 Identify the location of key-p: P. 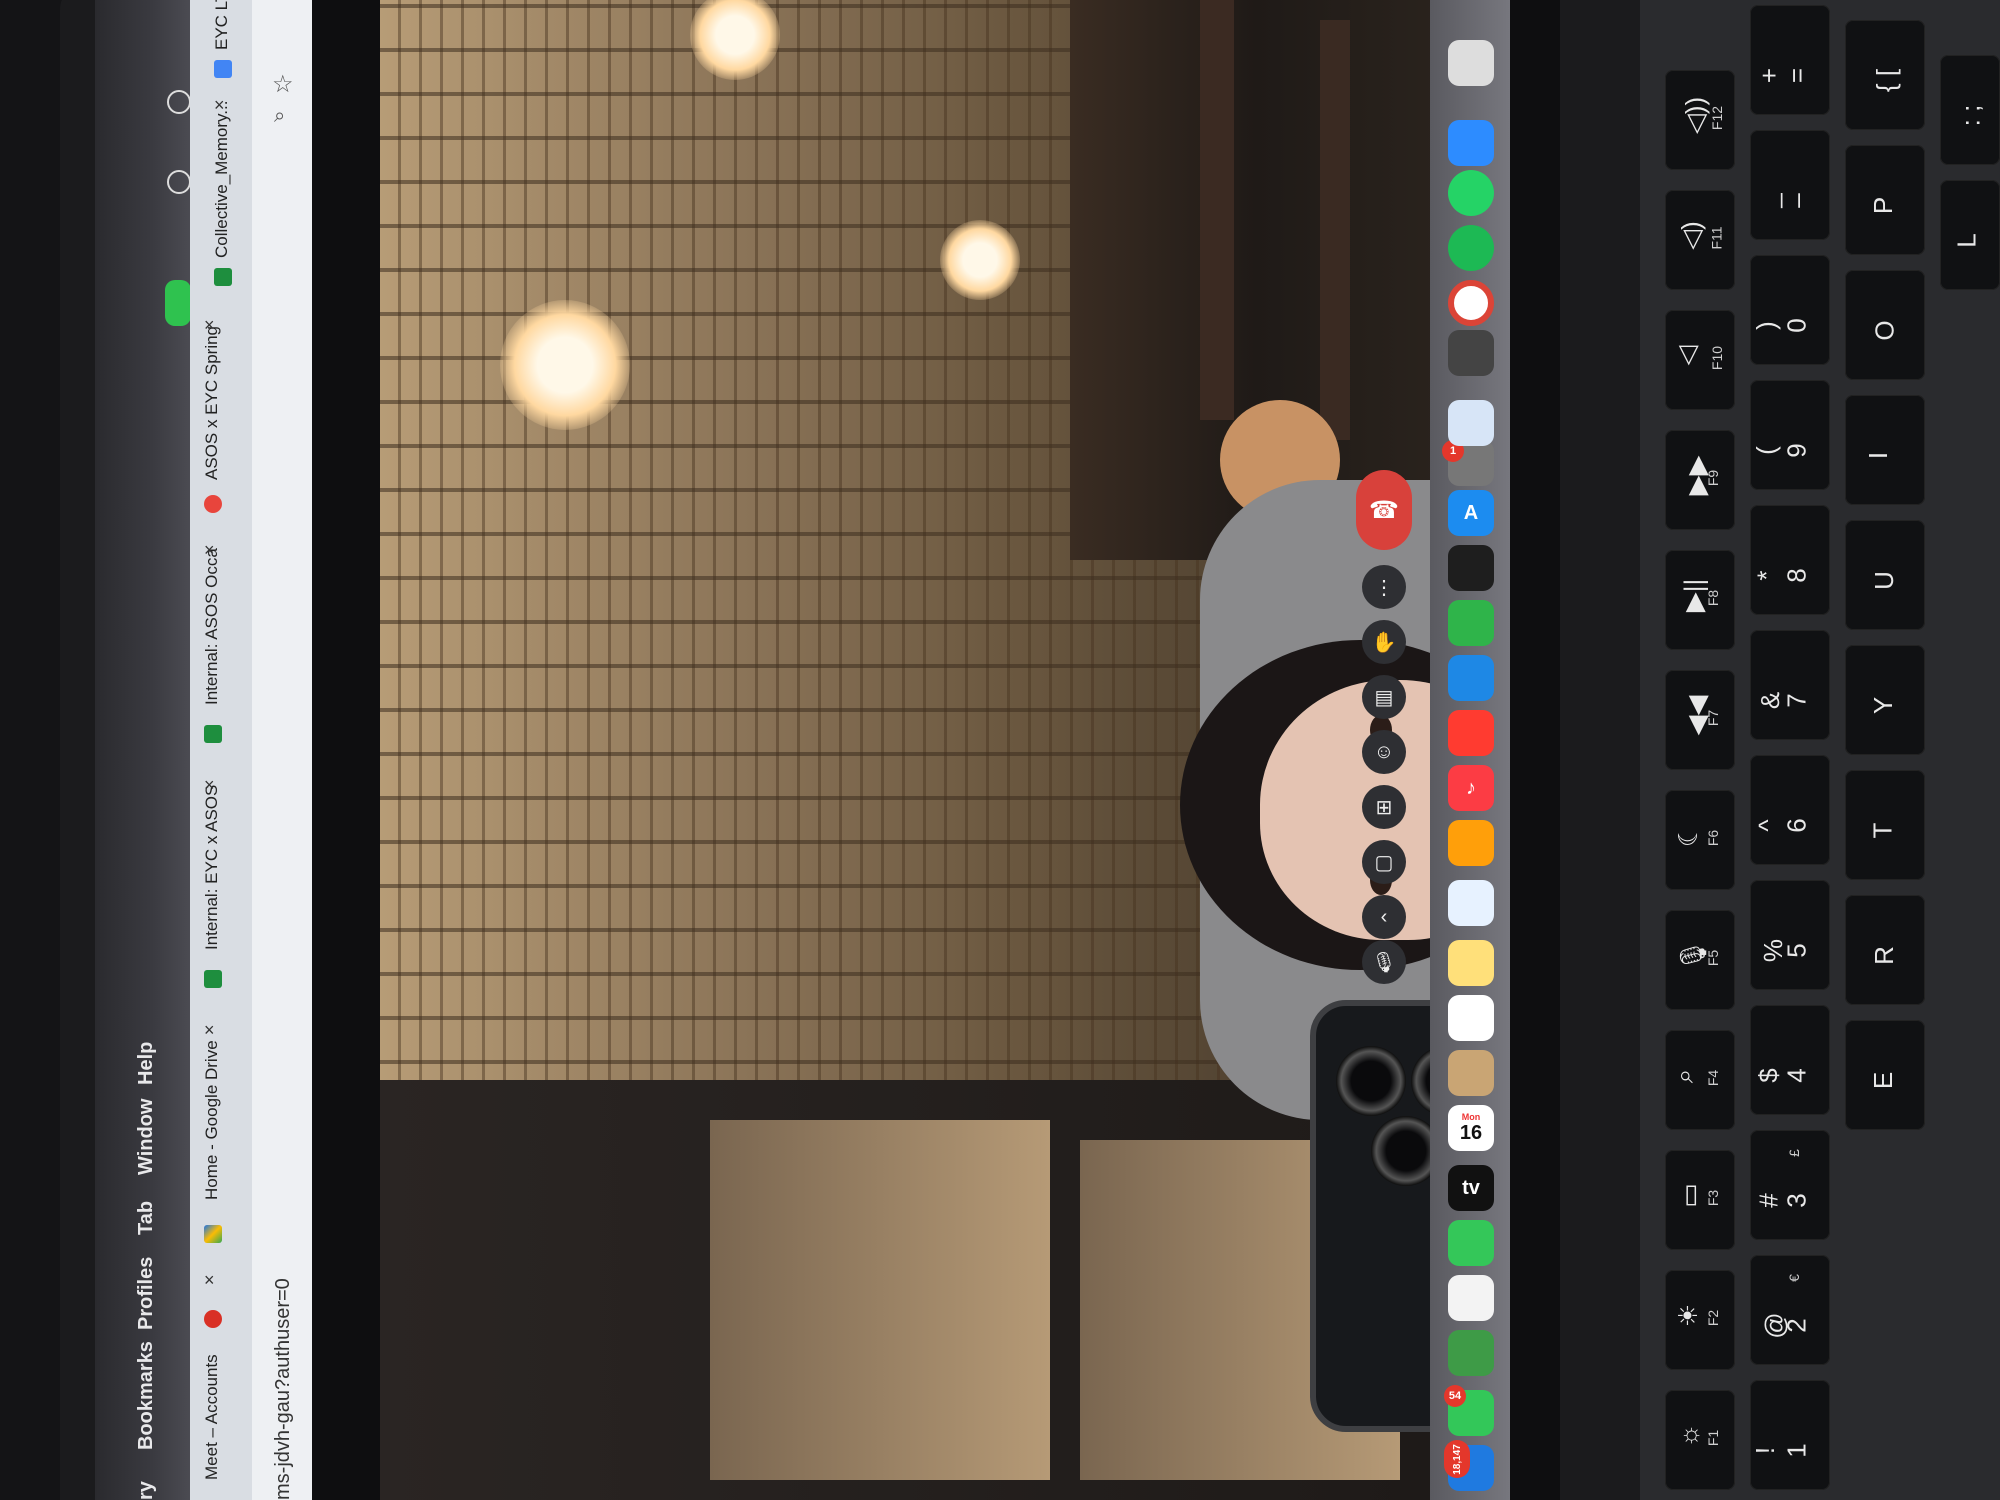
(1885, 200).